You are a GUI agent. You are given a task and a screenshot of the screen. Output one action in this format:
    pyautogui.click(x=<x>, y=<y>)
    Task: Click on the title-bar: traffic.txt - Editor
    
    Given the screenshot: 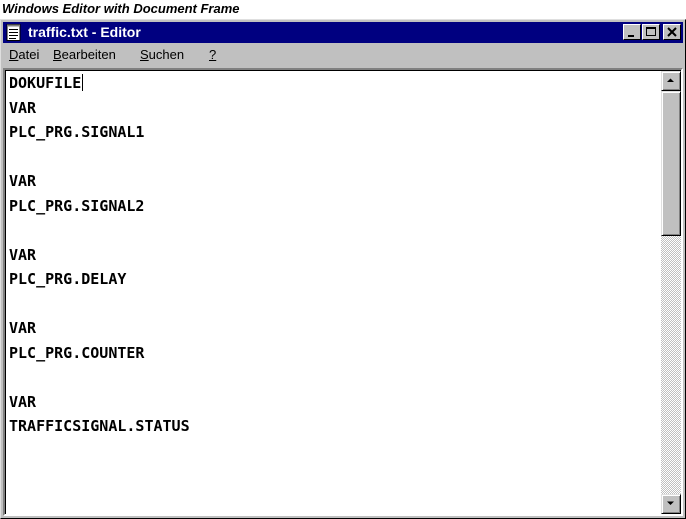 What is the action you would take?
    pyautogui.click(x=343, y=32)
    